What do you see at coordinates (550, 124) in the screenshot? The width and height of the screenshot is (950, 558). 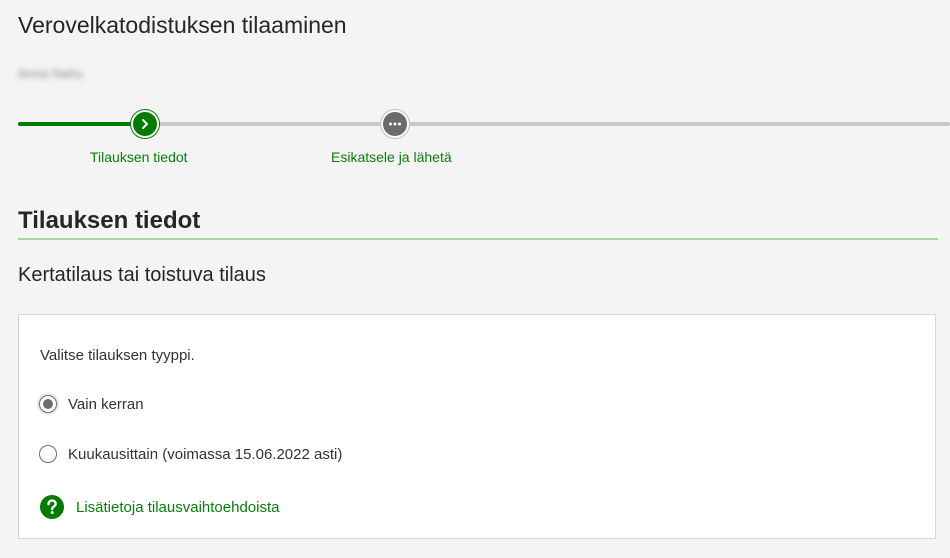 I see `stepper-track-remaining` at bounding box center [550, 124].